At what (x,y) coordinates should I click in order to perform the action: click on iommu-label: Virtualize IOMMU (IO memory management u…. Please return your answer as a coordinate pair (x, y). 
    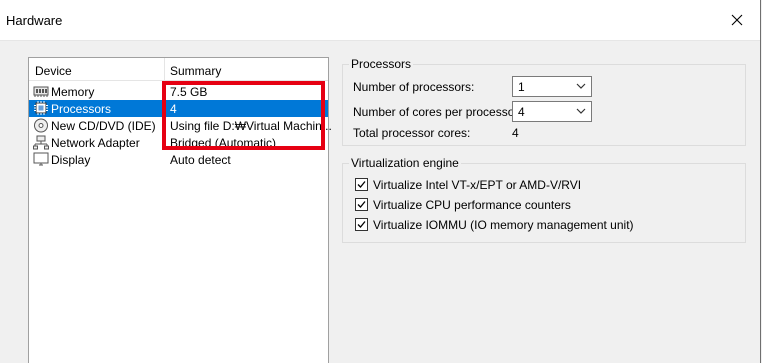
    Looking at the image, I should click on (503, 225).